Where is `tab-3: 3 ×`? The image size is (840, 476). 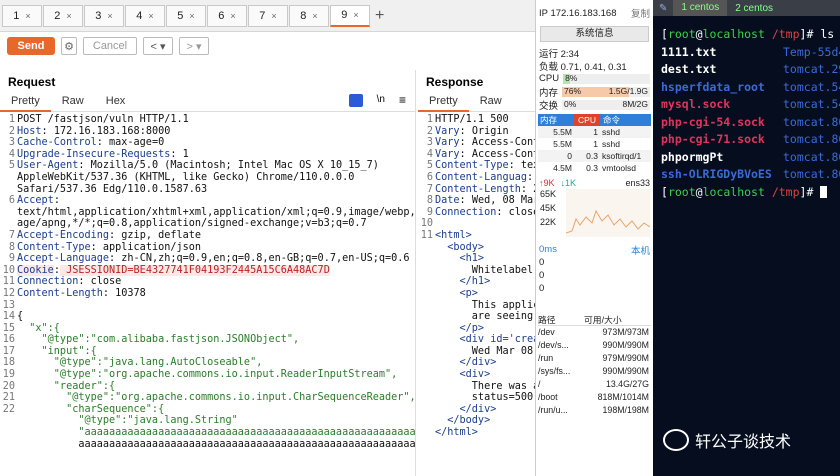
tab-3: 3 × is located at coordinates (104, 15).